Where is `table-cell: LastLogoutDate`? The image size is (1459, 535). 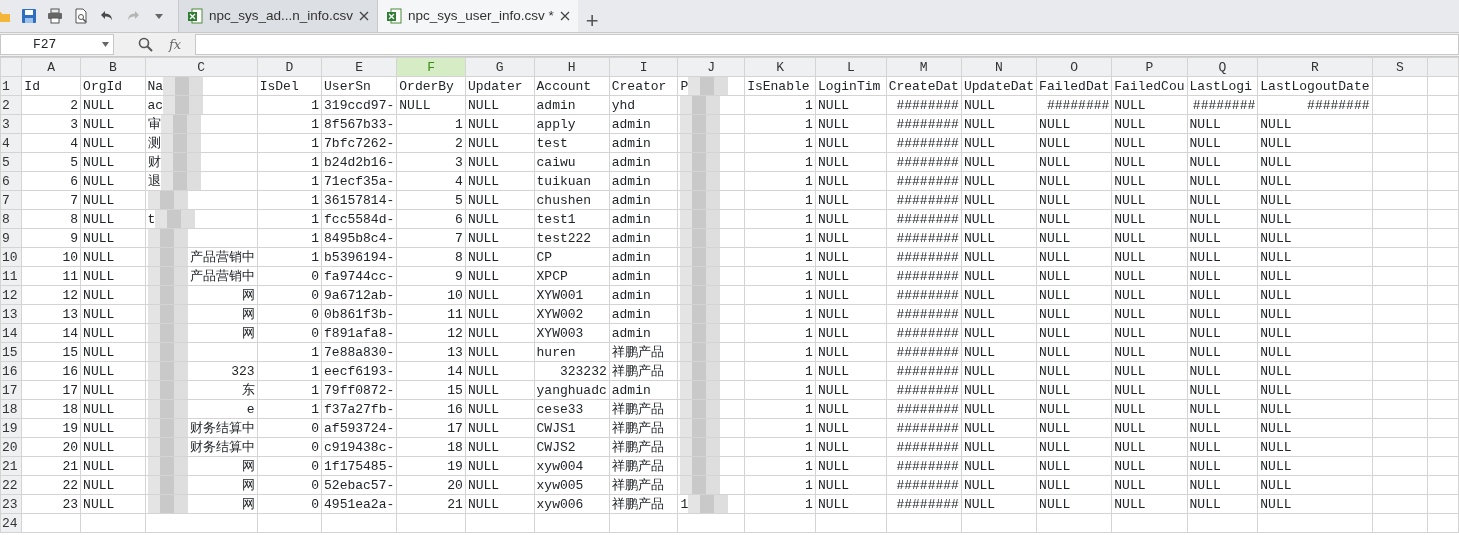 table-cell: LastLogoutDate is located at coordinates (1314, 86).